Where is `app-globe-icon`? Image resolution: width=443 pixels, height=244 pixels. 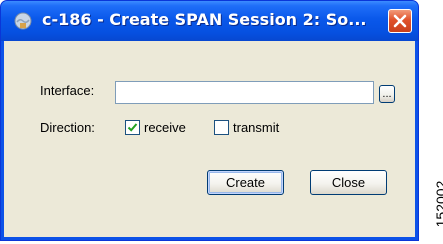
app-globe-icon is located at coordinates (23, 21).